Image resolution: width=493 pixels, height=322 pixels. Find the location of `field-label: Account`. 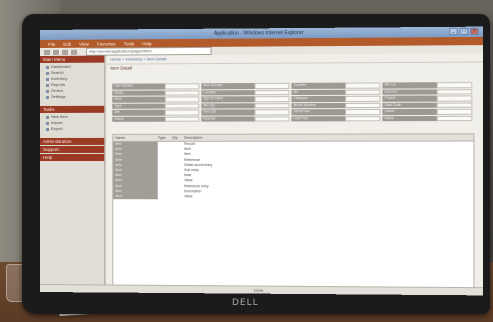

field-label: Account is located at coordinates (410, 91).